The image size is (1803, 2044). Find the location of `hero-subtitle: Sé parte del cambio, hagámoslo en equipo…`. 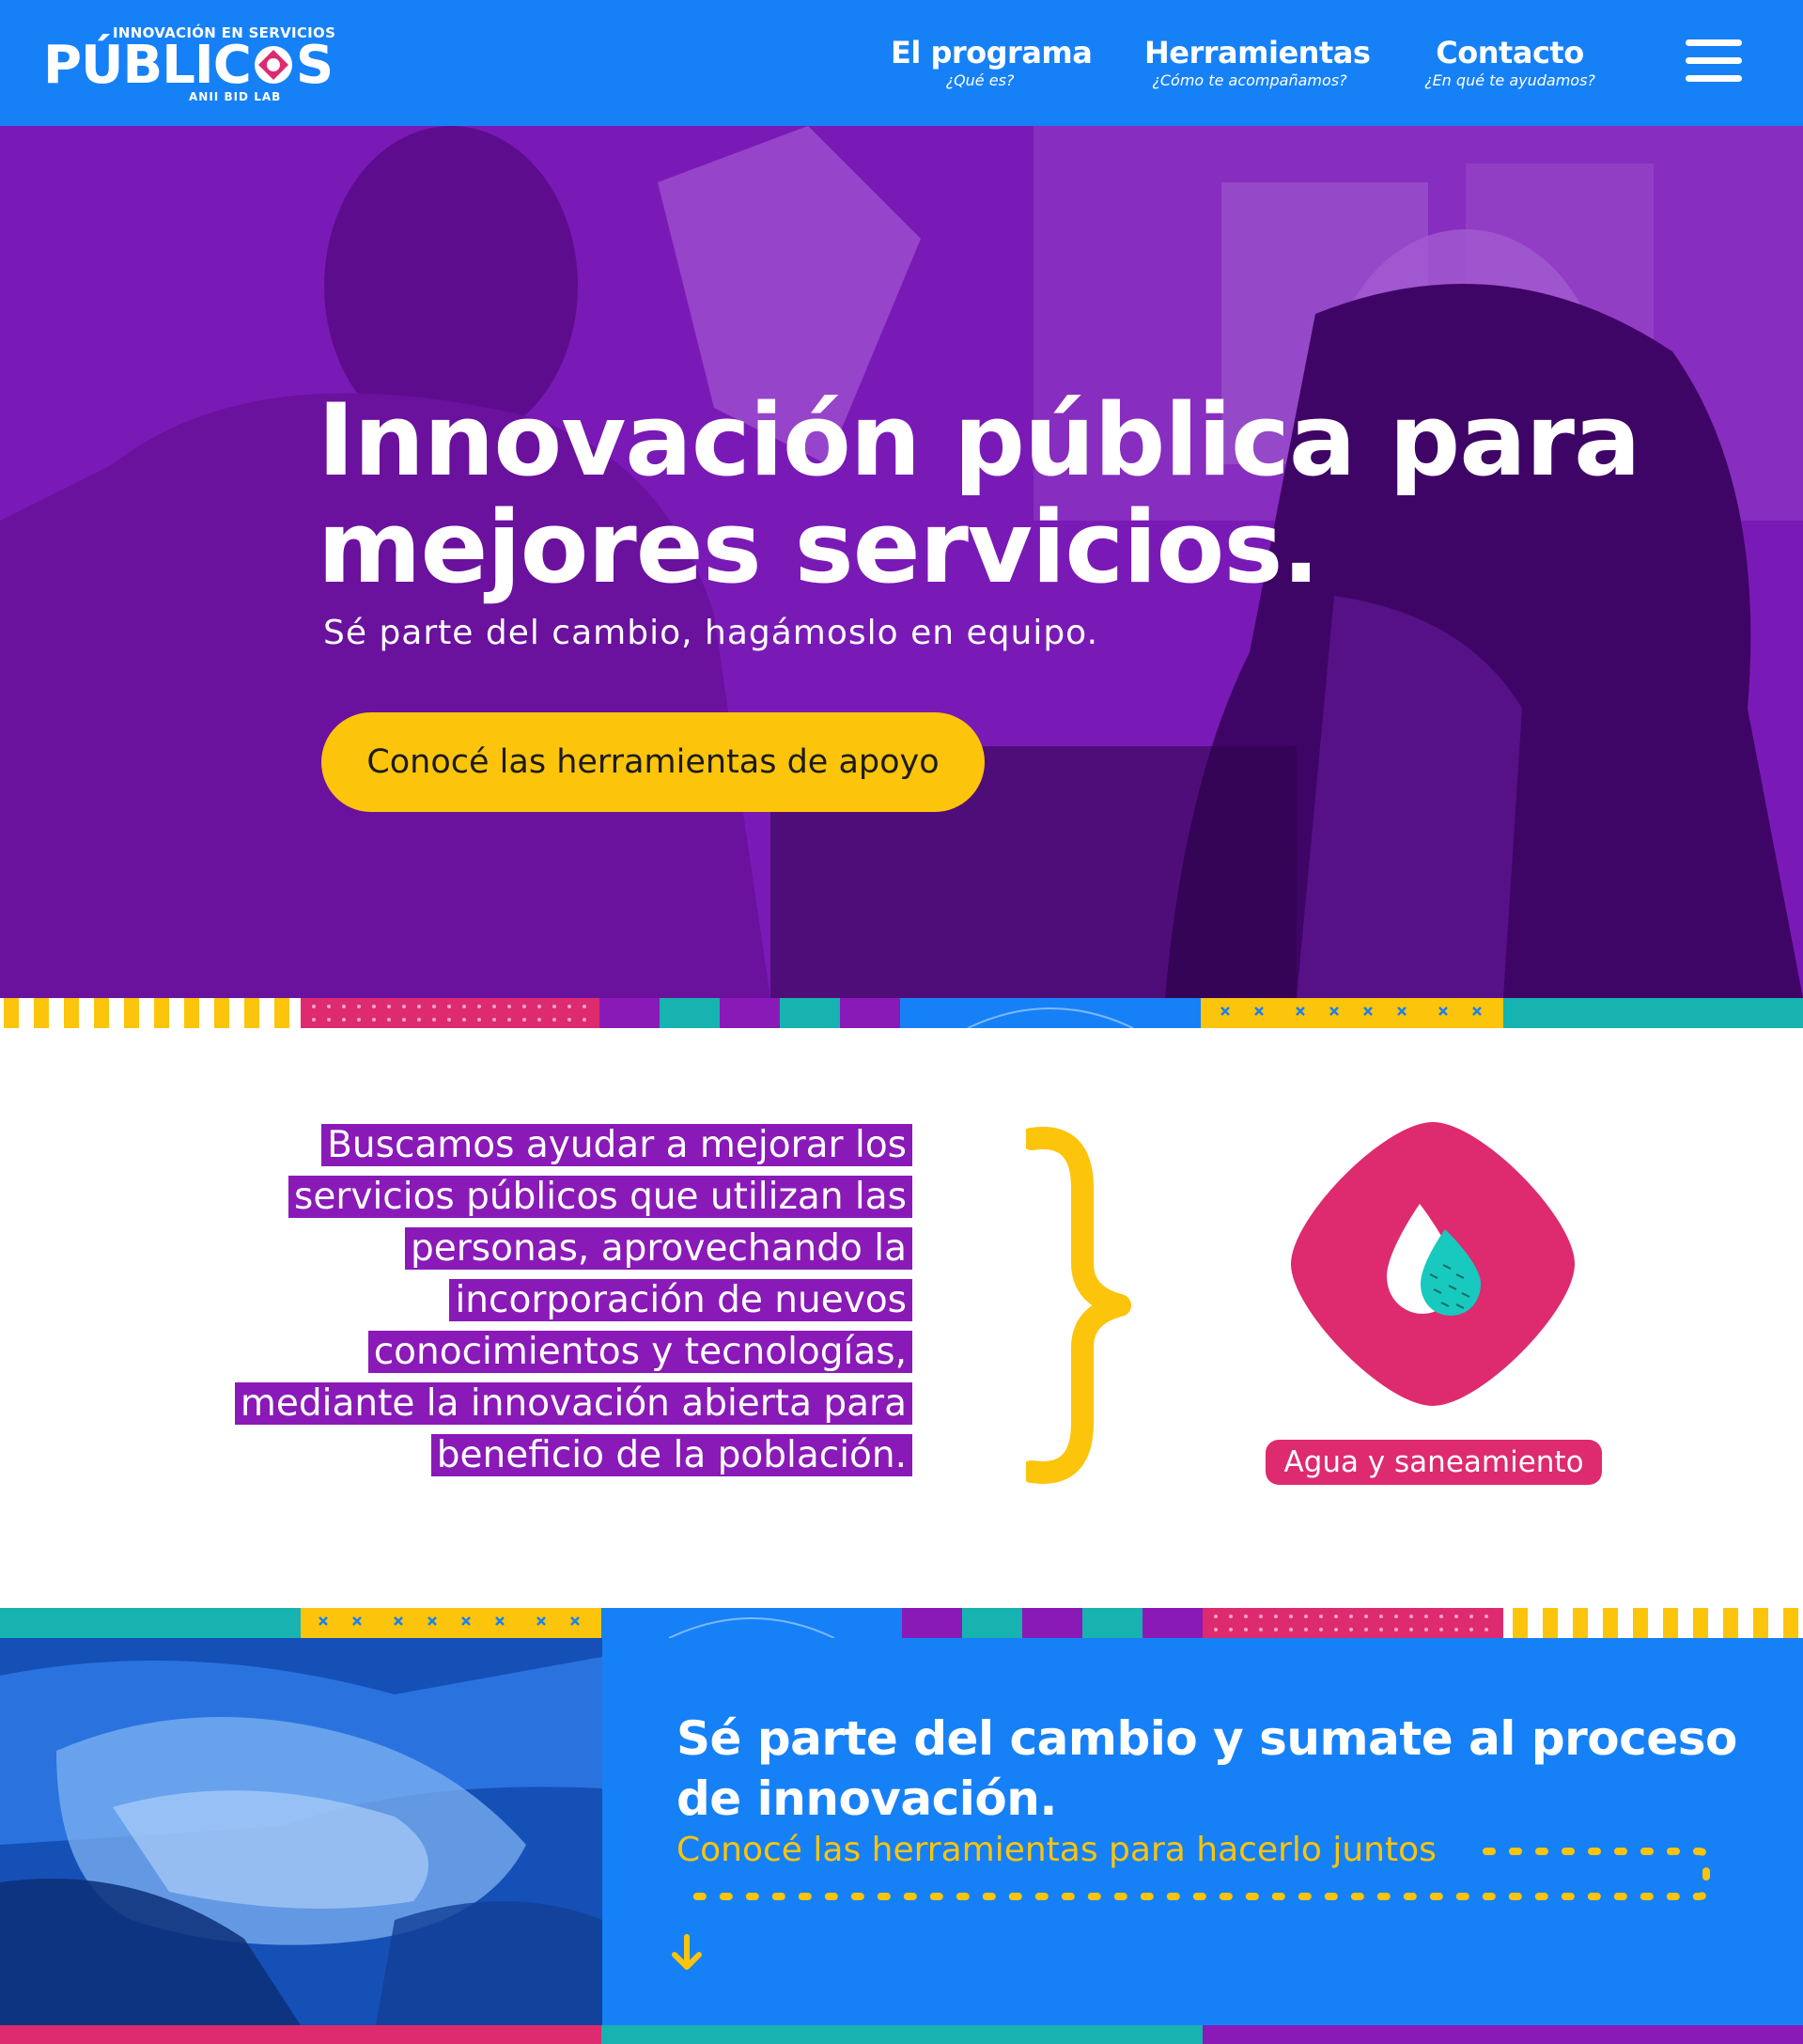

hero-subtitle: Sé parte del cambio, hagámoslo en equipo… is located at coordinates (711, 633).